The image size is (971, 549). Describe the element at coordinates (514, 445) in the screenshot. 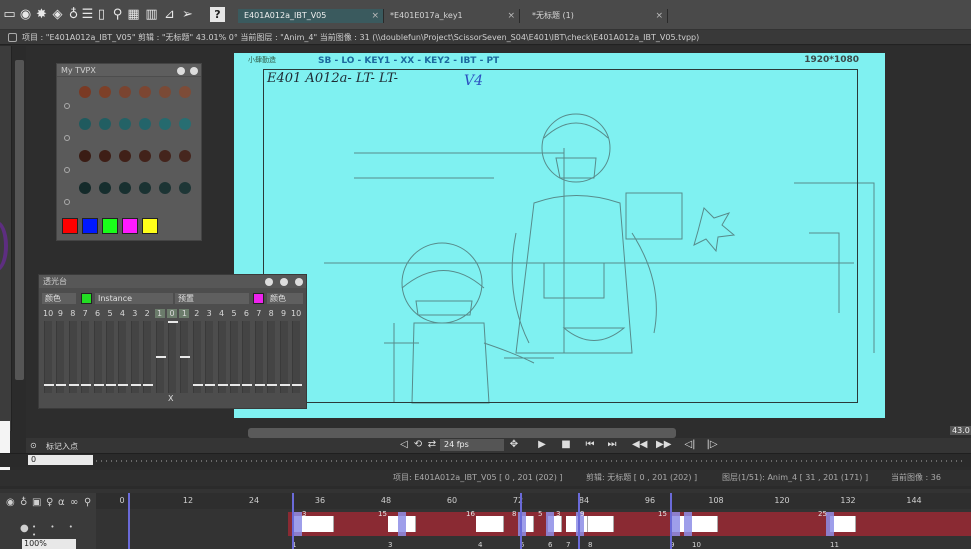

I see `onion-icon: ✥` at that location.